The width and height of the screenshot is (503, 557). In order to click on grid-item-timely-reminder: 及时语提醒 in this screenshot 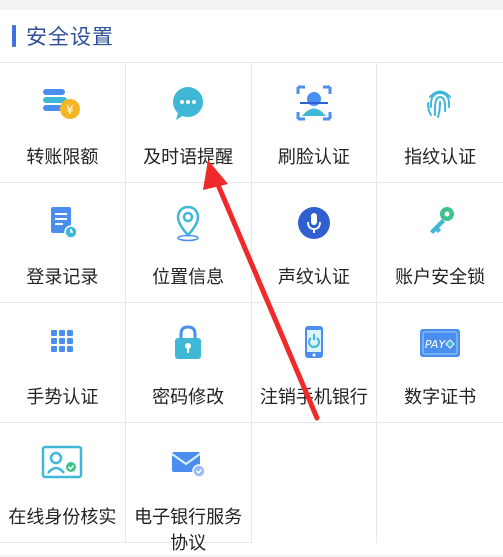, I will do `click(188, 123)`.